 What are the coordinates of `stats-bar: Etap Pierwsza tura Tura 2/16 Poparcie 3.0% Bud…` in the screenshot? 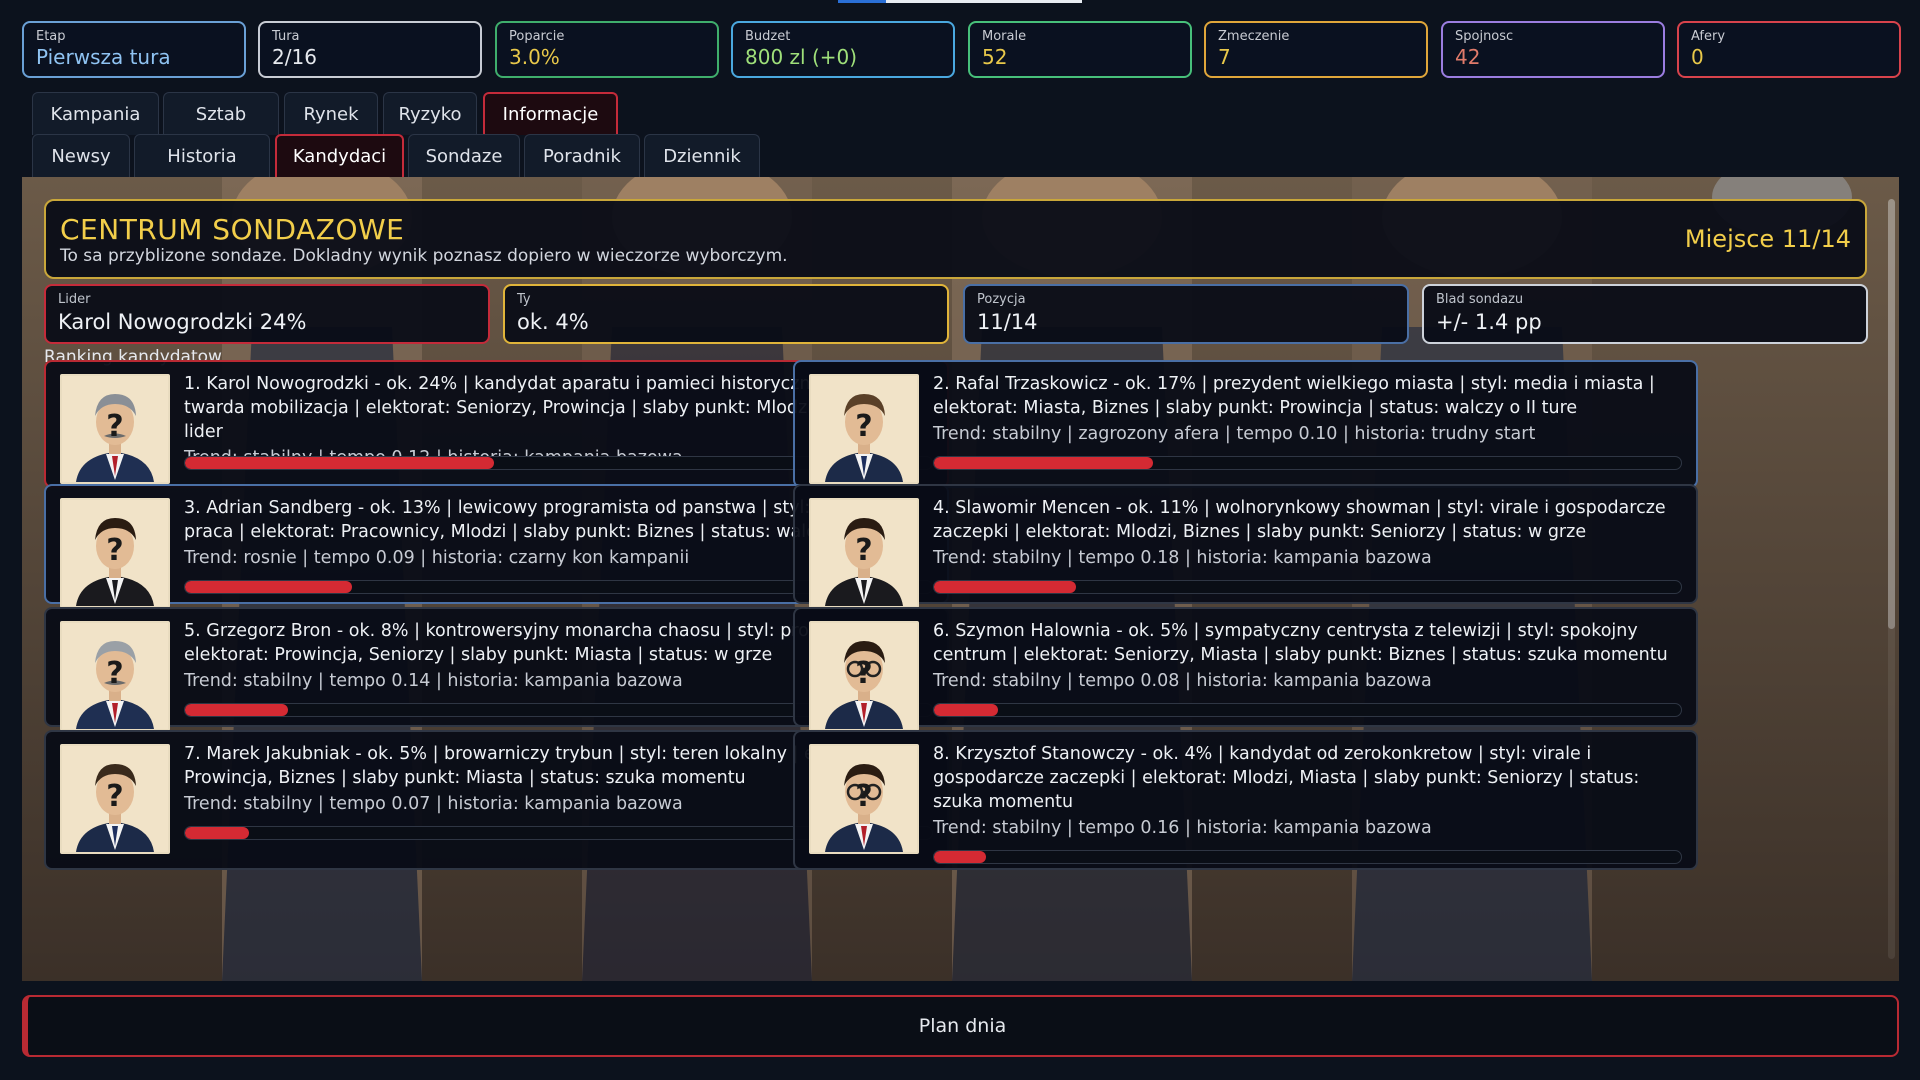 It's located at (961, 49).